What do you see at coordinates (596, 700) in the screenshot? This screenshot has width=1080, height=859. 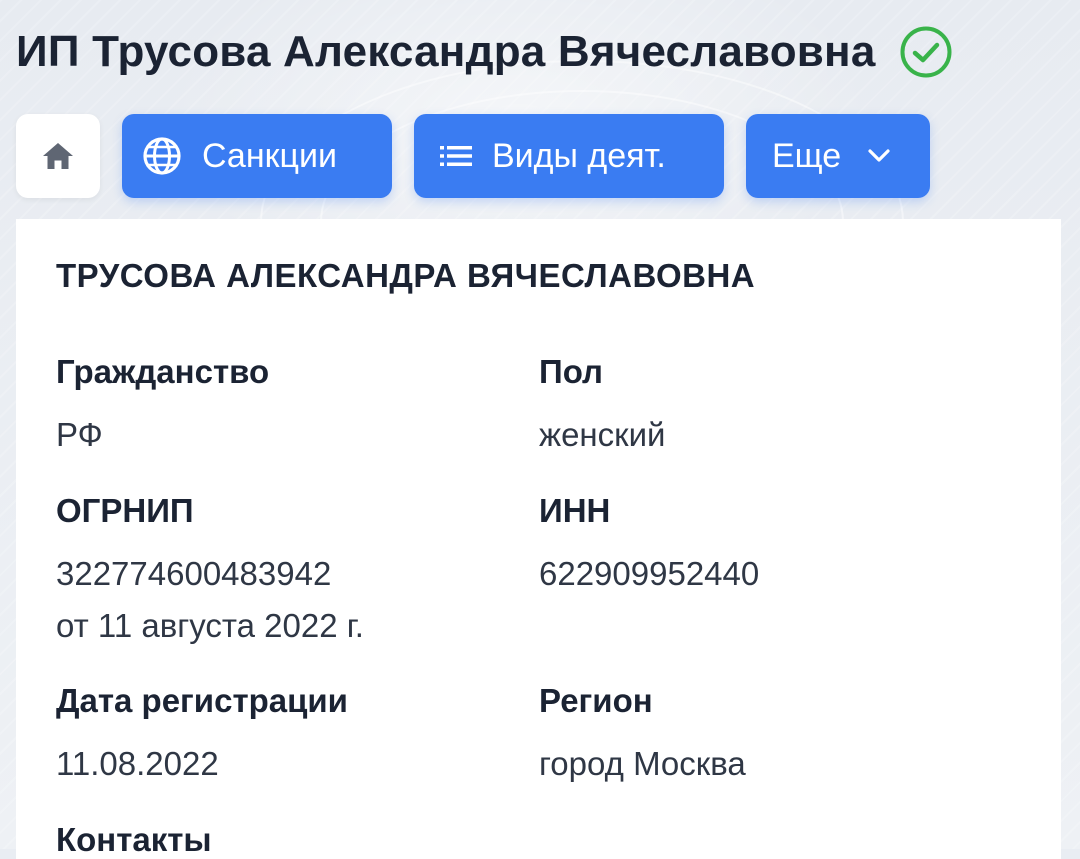 I see `region-label: Регион` at bounding box center [596, 700].